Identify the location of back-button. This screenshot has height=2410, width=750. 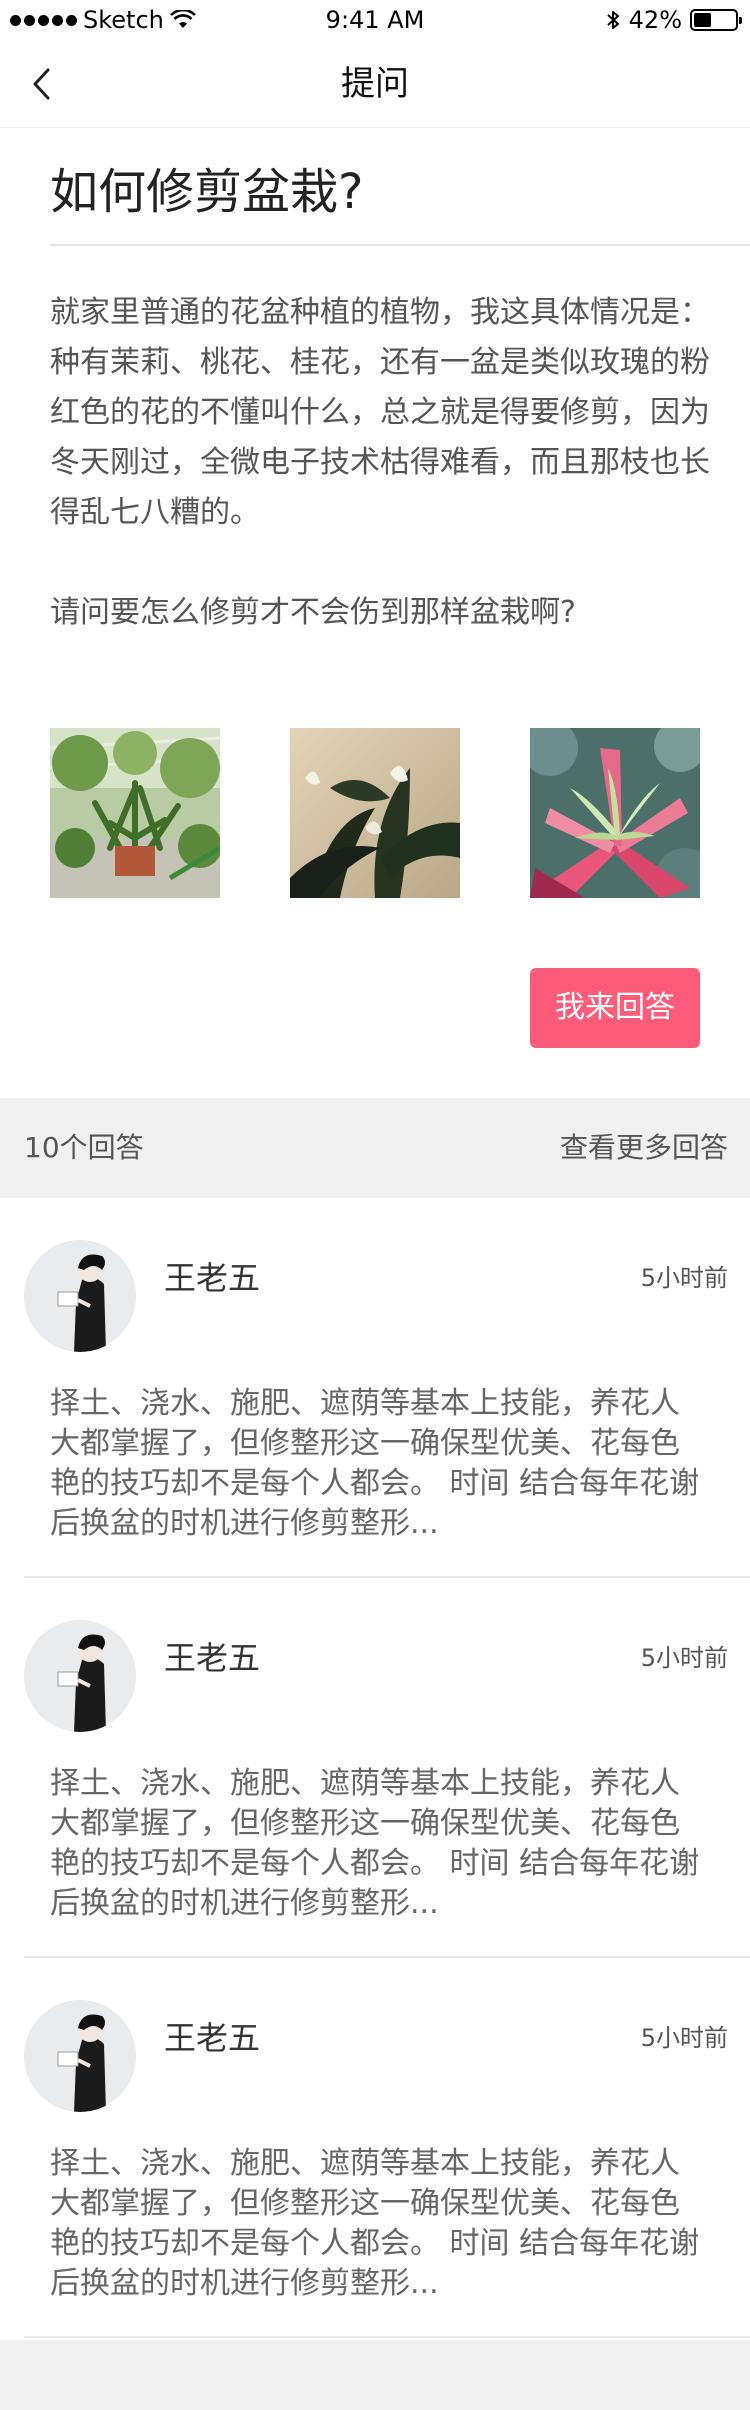
(42, 84).